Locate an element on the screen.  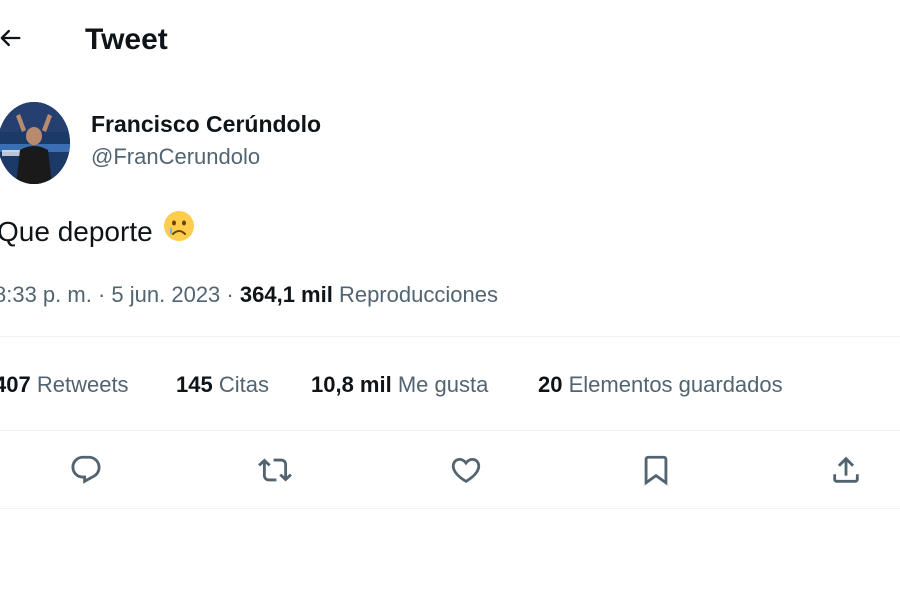
share-button is located at coordinates (846, 470).